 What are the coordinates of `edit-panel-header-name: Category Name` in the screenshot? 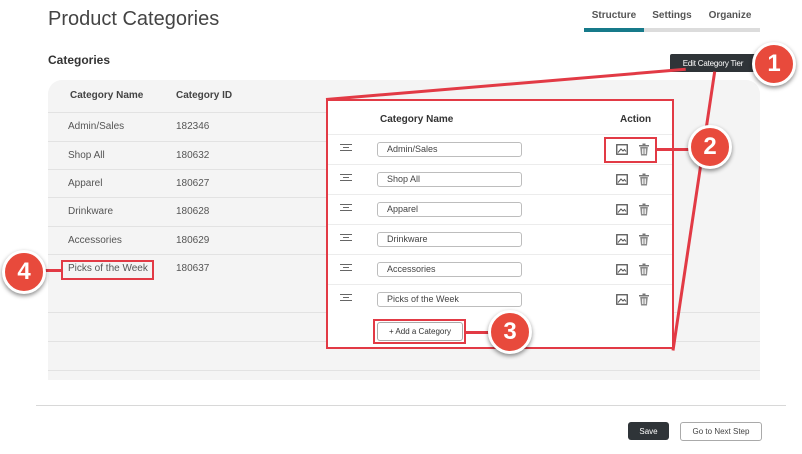 It's located at (417, 119).